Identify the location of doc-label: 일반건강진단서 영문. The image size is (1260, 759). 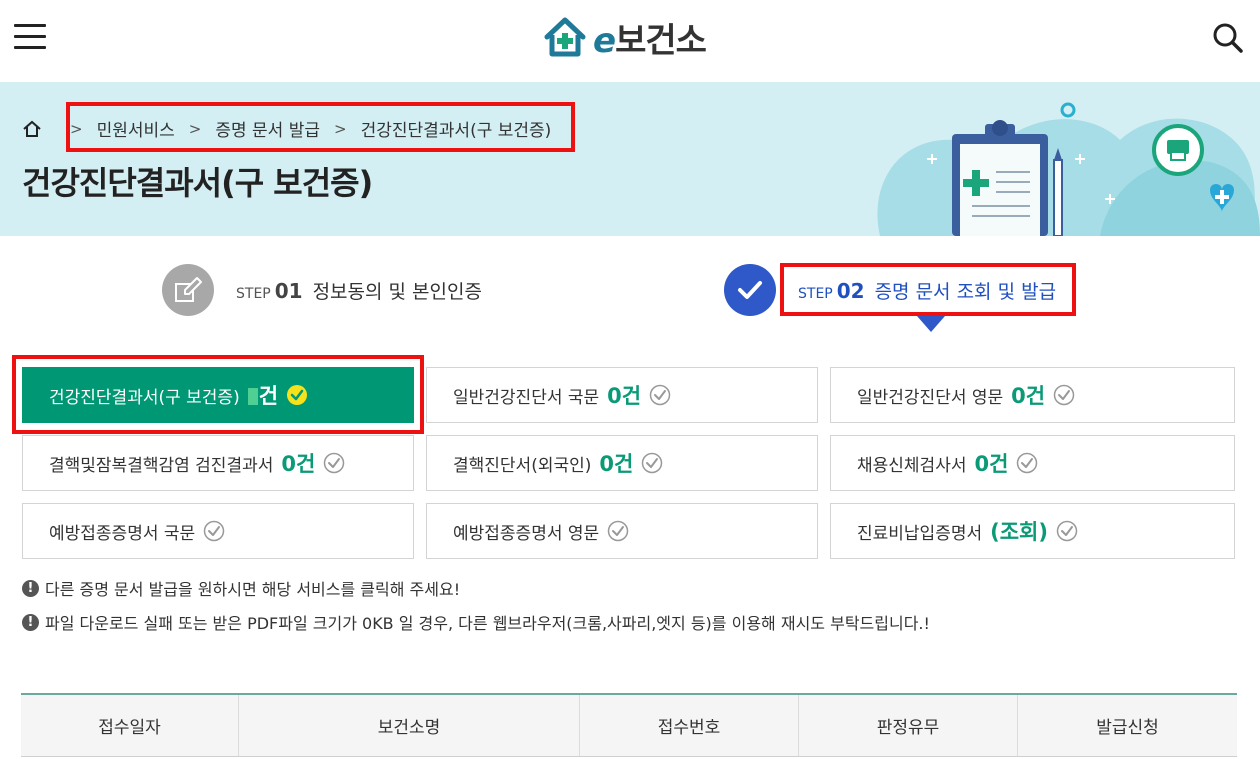
(930, 397).